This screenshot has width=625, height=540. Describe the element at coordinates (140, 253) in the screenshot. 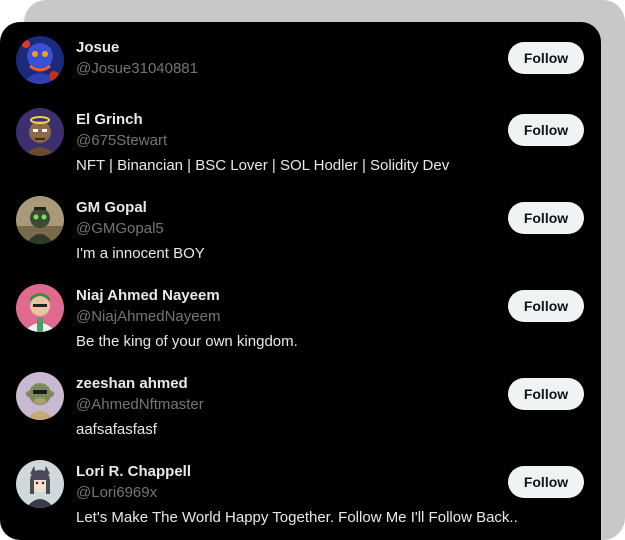

I see `user-bio: I'm a innocent BOY` at that location.